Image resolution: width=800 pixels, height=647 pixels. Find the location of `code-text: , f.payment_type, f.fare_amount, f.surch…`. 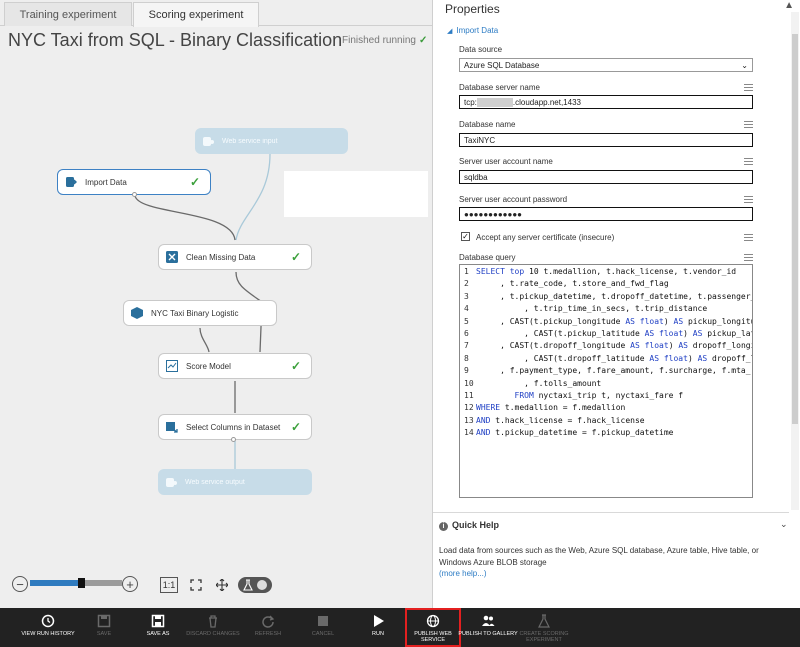

code-text: , f.payment_type, f.fare_amount, f.surch… is located at coordinates (613, 371).